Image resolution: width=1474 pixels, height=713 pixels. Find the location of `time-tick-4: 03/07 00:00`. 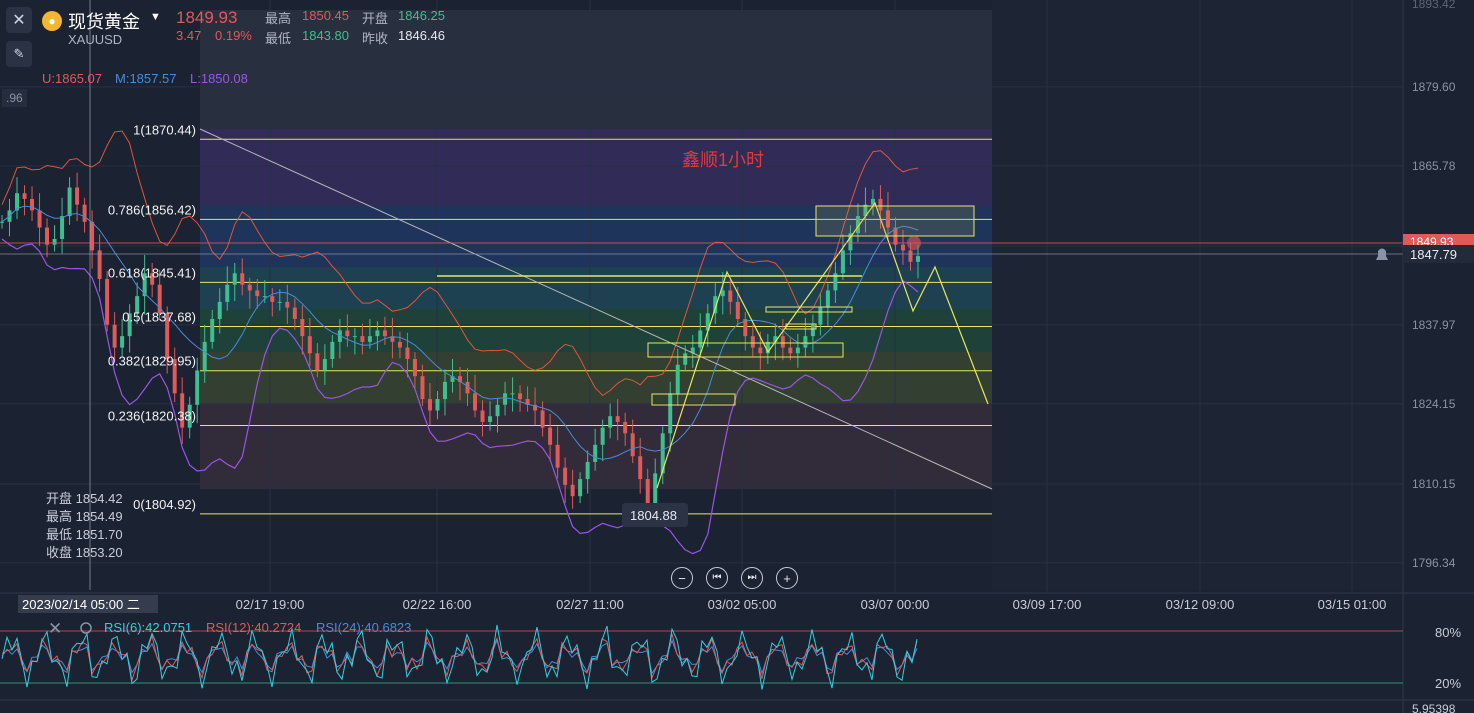

time-tick-4: 03/07 00:00 is located at coordinates (895, 604).